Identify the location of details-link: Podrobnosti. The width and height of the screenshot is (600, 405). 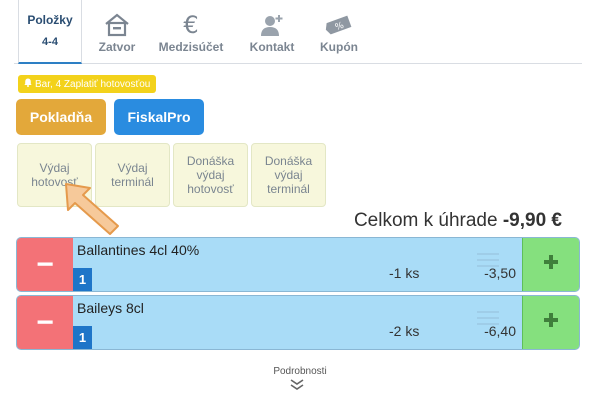
(300, 371).